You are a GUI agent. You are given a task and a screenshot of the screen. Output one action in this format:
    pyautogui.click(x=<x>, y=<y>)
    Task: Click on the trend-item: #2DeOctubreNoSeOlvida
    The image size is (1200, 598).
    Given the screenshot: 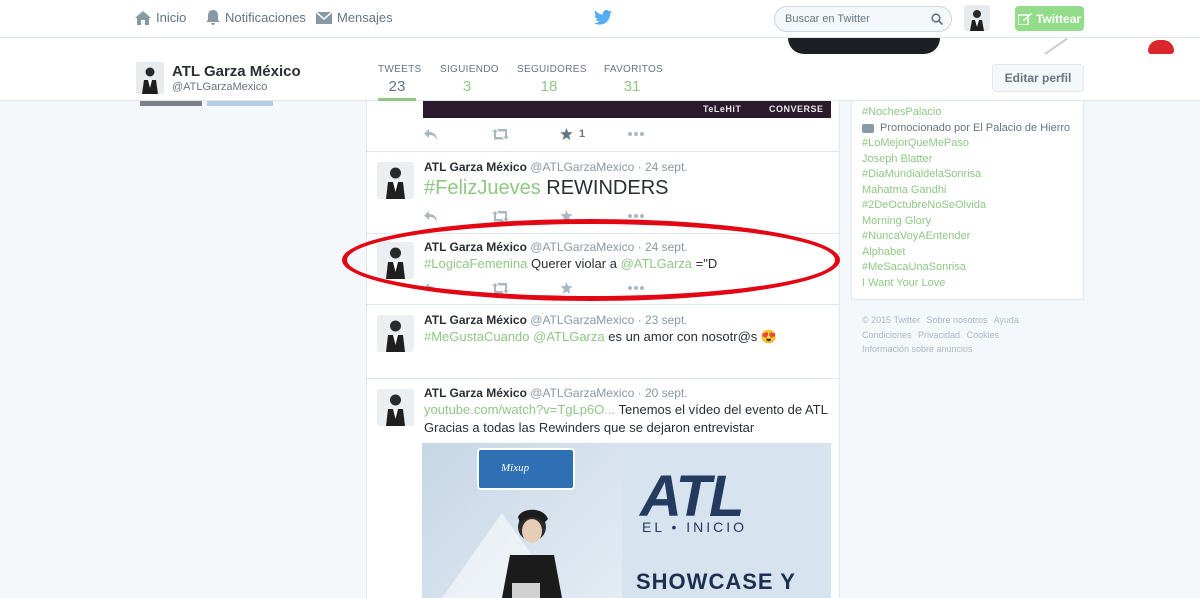 What is the action you would take?
    pyautogui.click(x=967, y=206)
    